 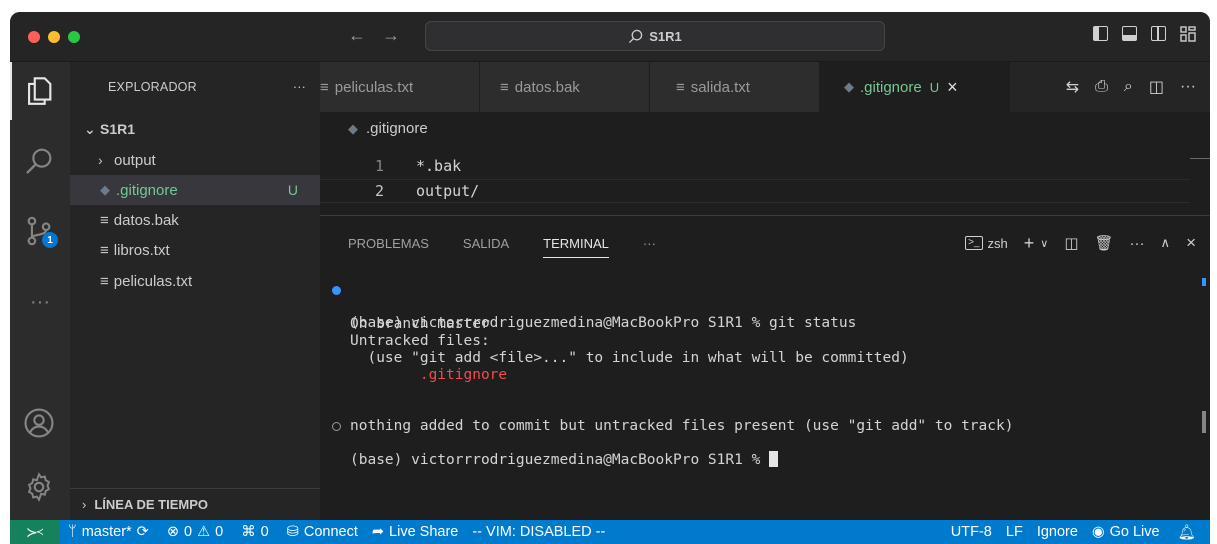 I want to click on tree-item-label: datos.bak, so click(x=146, y=220).